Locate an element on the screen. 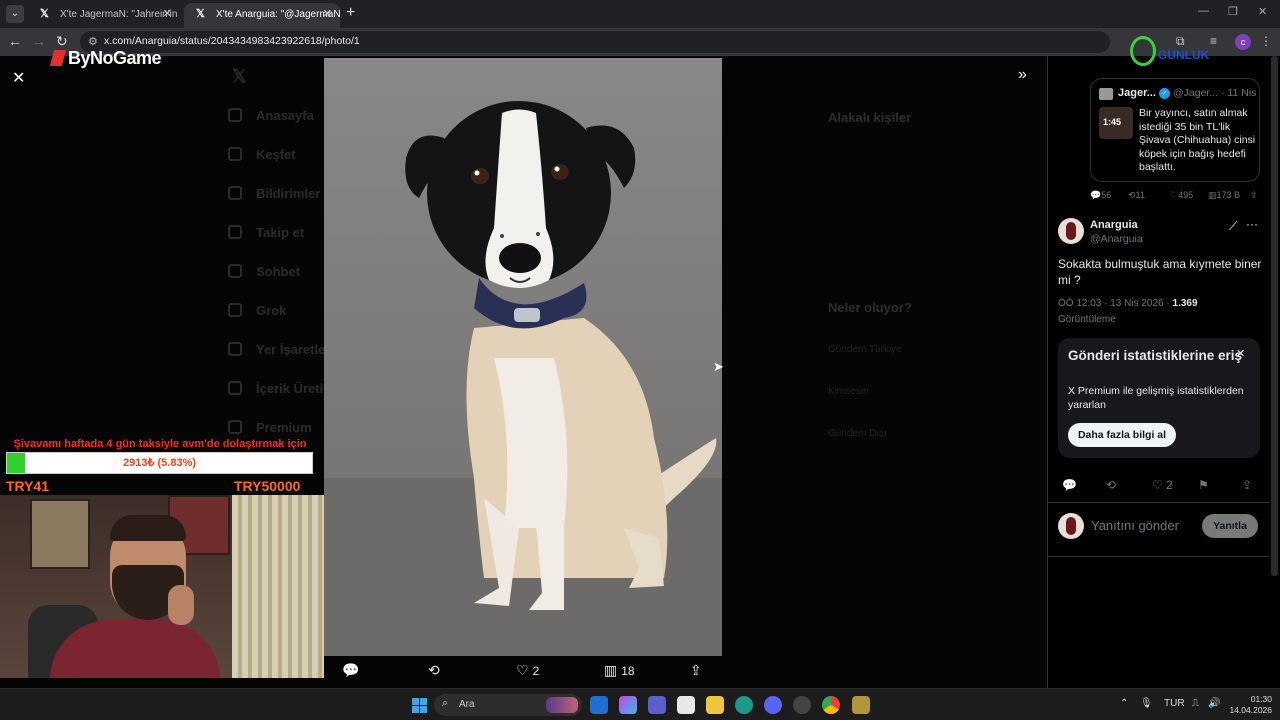 The height and width of the screenshot is (720, 1280). reply-button: Yanıtla is located at coordinates (1230, 526).